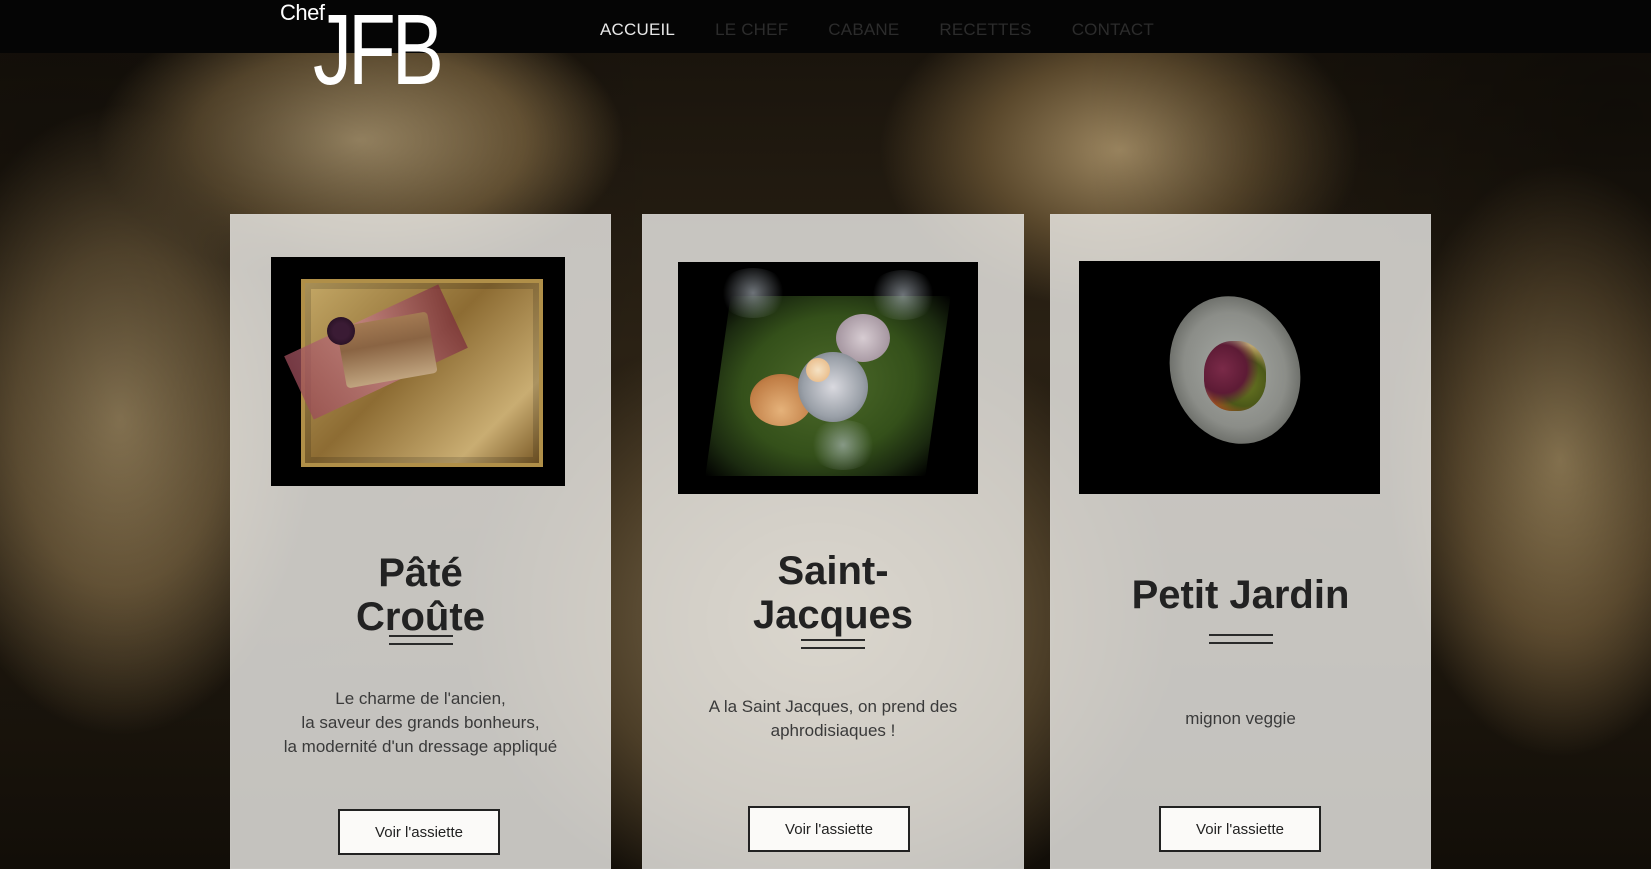 The image size is (1651, 869). I want to click on saint-jacques-image, so click(828, 378).